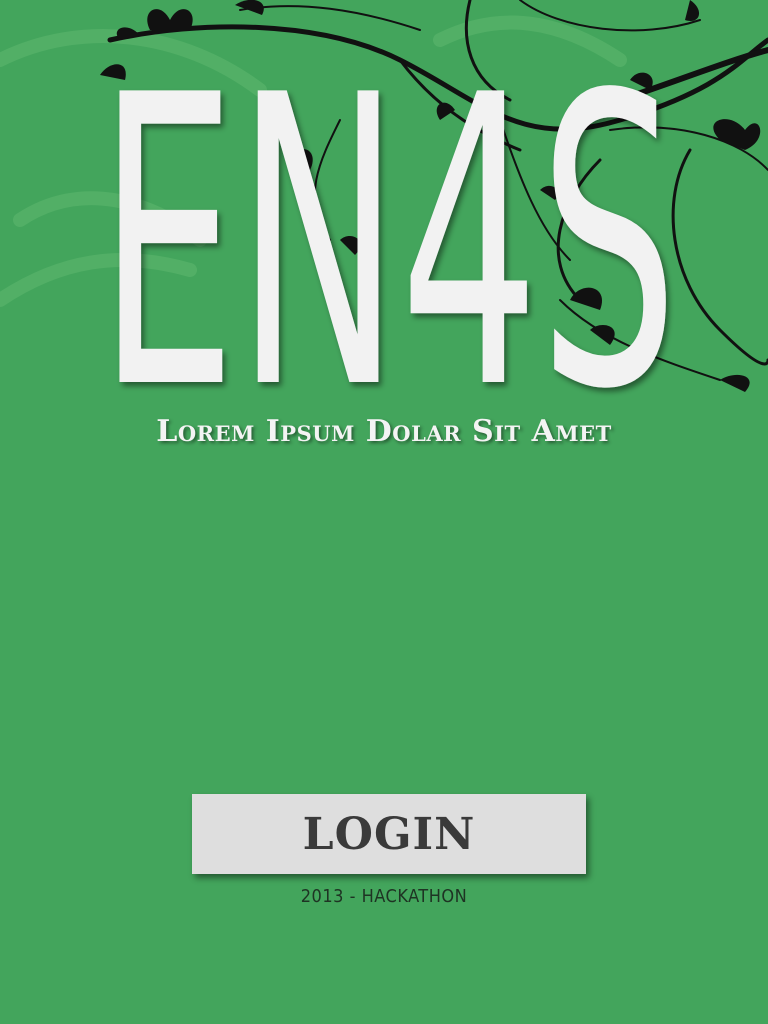 The height and width of the screenshot is (1024, 768). I want to click on app-tagline: Lorem Ipsum Dolar Sit Amet, so click(384, 431).